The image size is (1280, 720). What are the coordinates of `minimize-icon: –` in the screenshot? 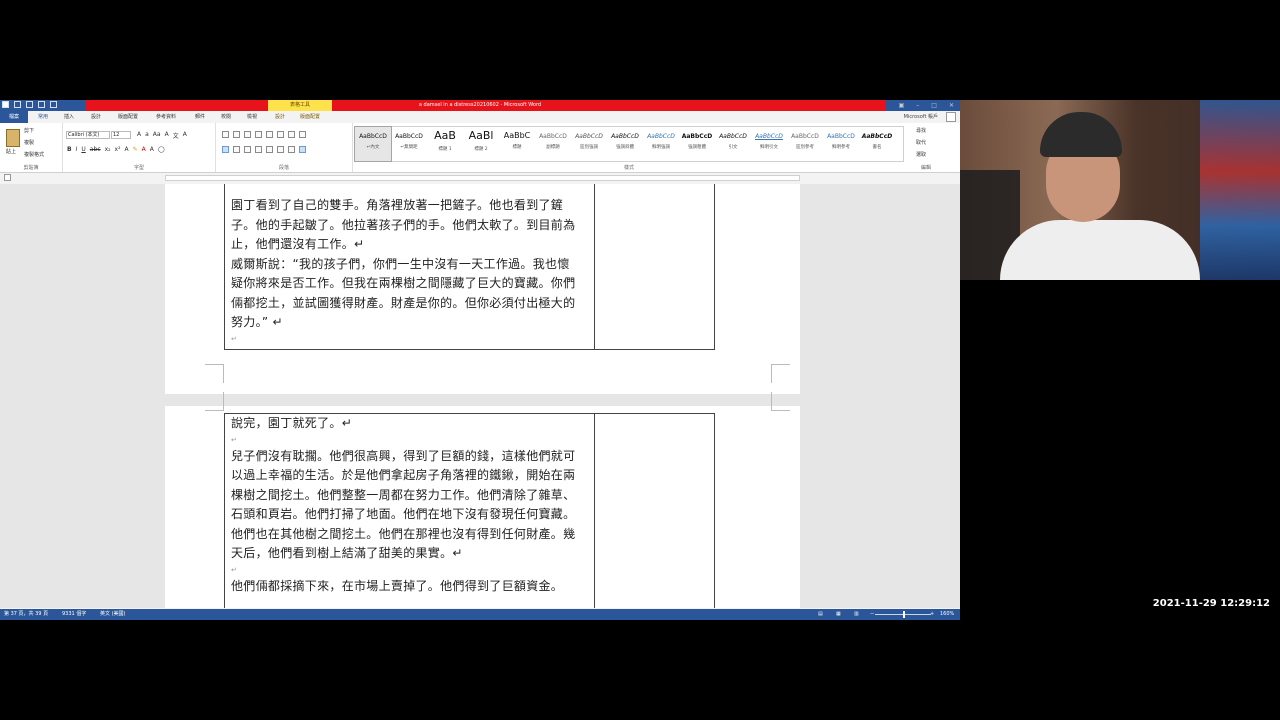 It's located at (917, 105).